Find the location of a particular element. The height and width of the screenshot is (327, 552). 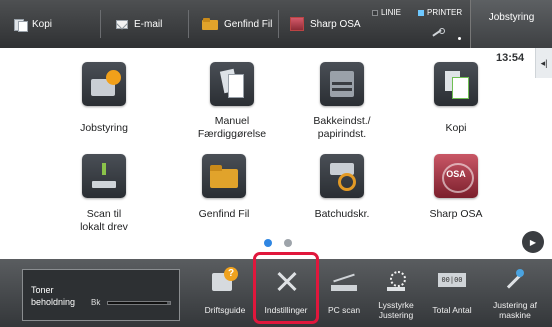

toner-bk-label: Bk is located at coordinates (96, 302).